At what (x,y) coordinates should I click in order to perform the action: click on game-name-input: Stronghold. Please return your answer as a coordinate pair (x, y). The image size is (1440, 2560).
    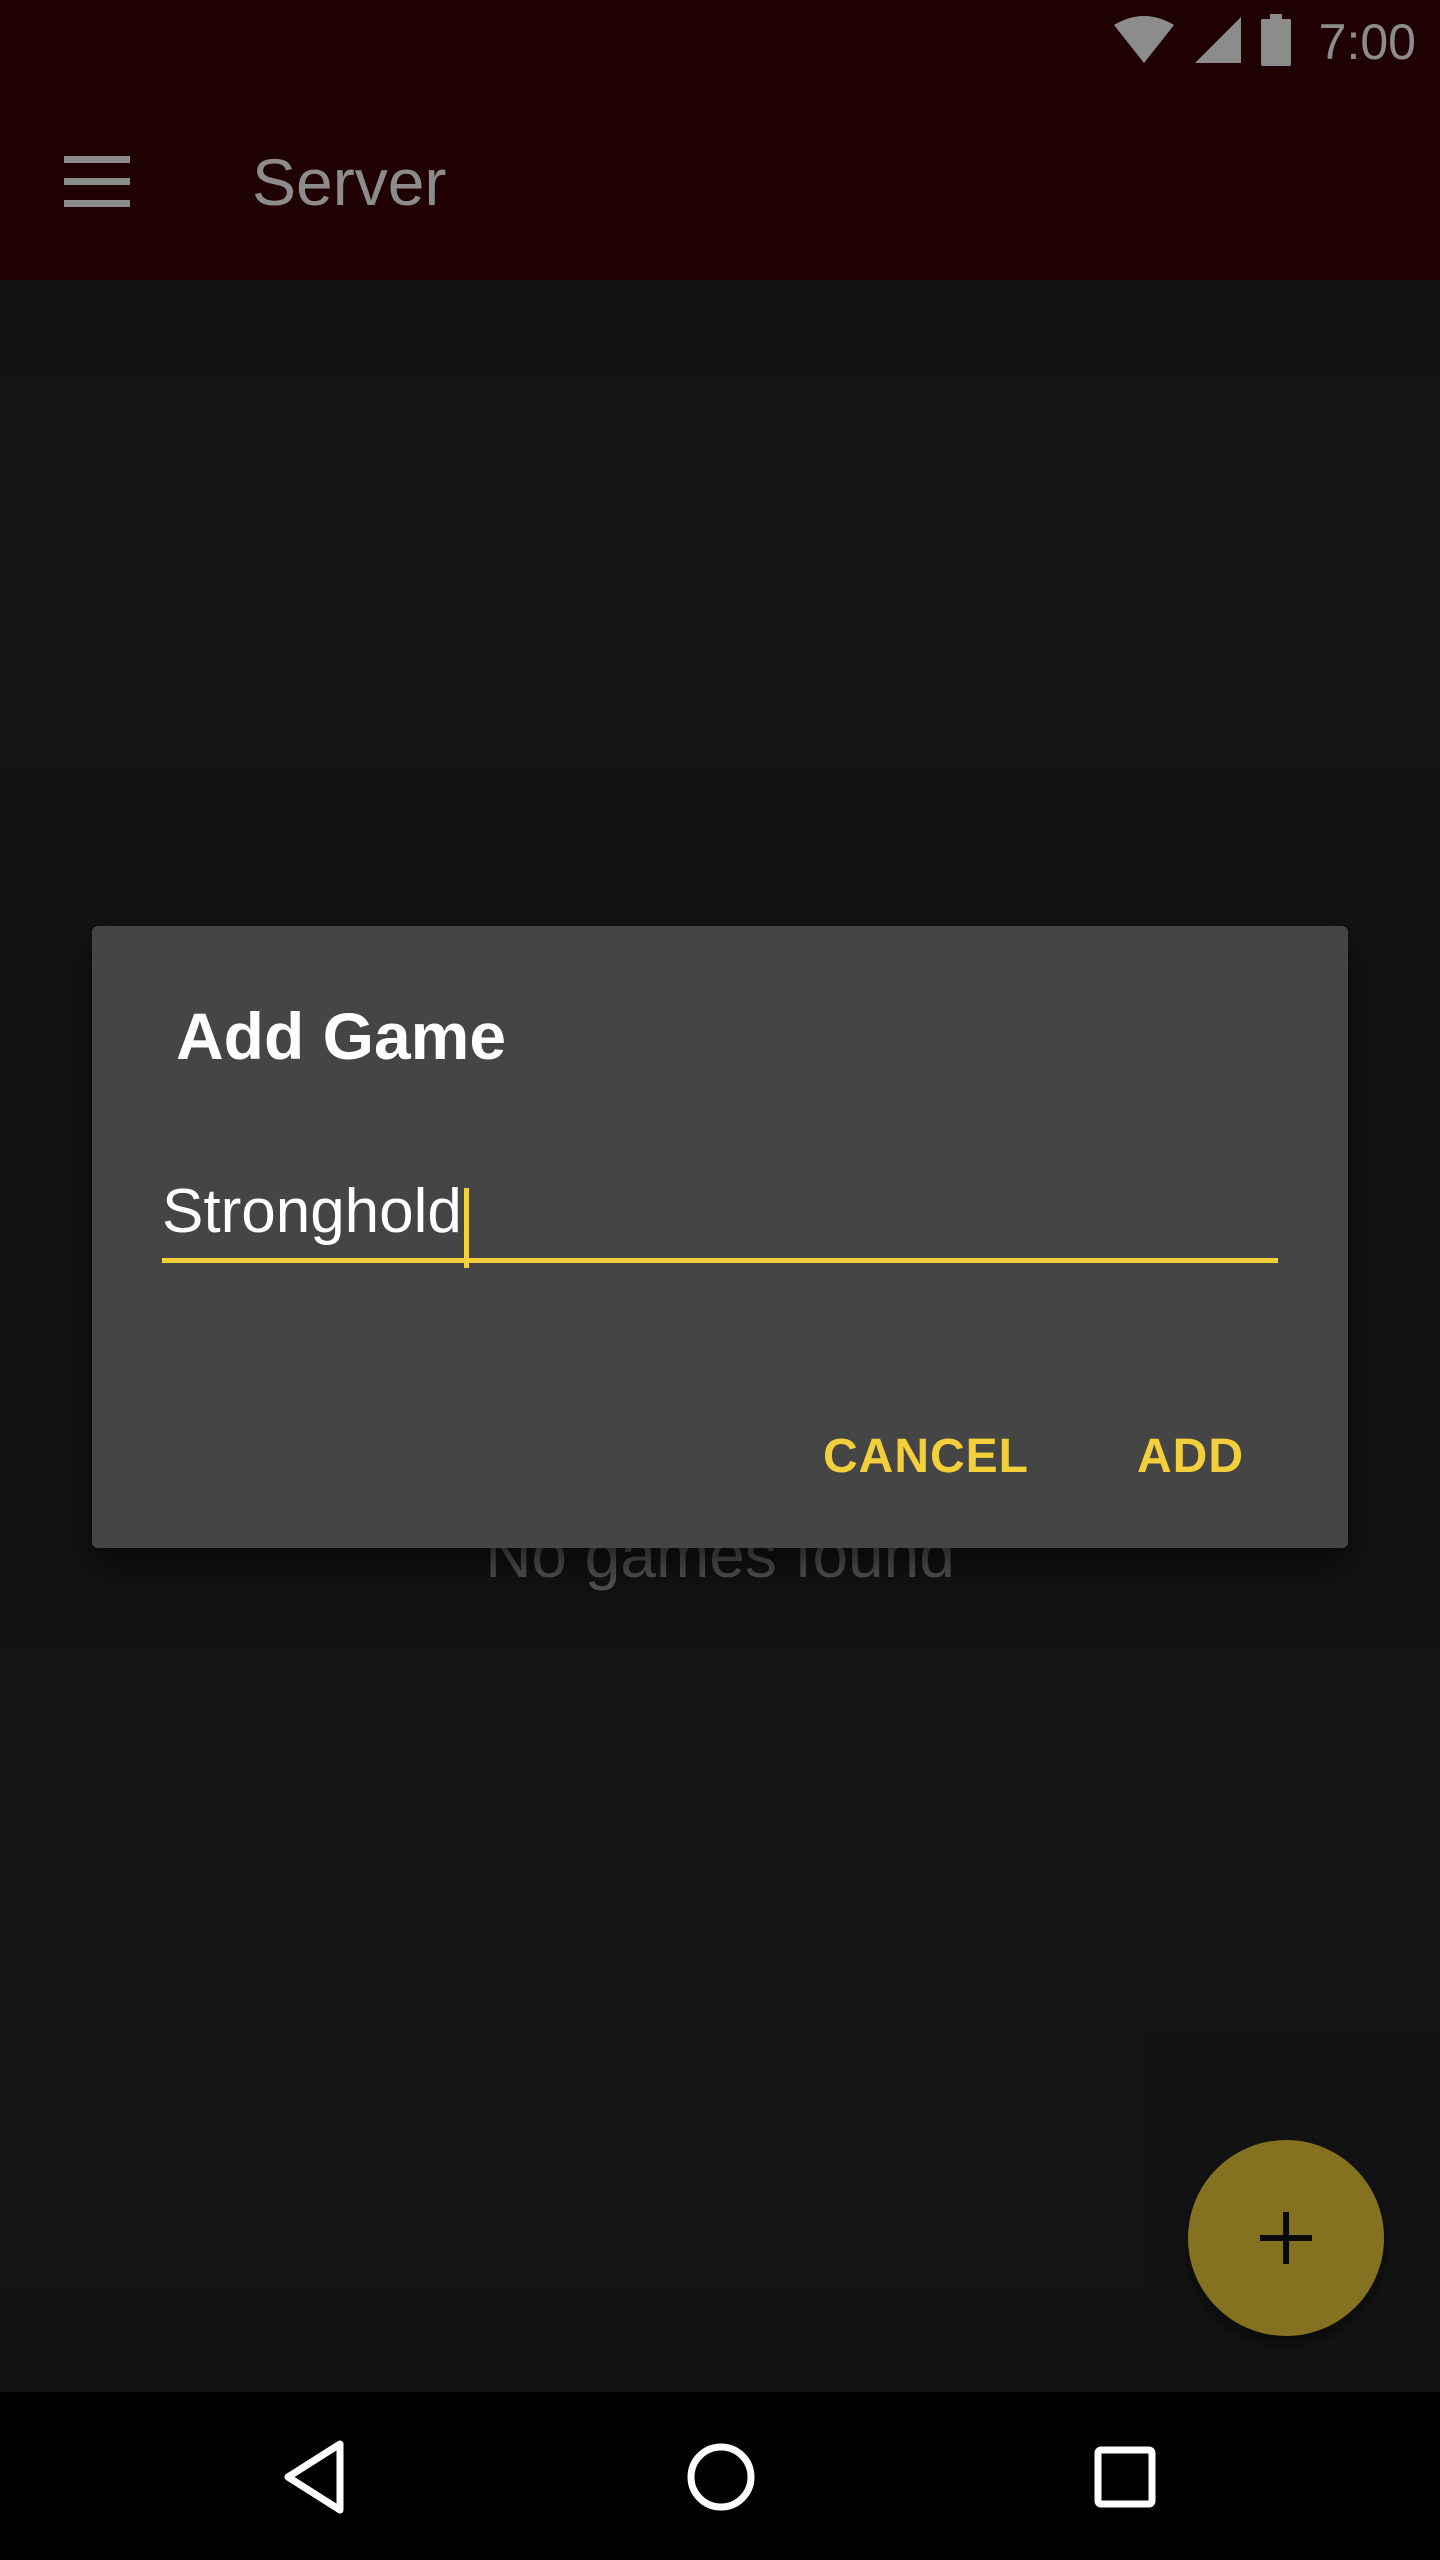
    Looking at the image, I should click on (720, 1217).